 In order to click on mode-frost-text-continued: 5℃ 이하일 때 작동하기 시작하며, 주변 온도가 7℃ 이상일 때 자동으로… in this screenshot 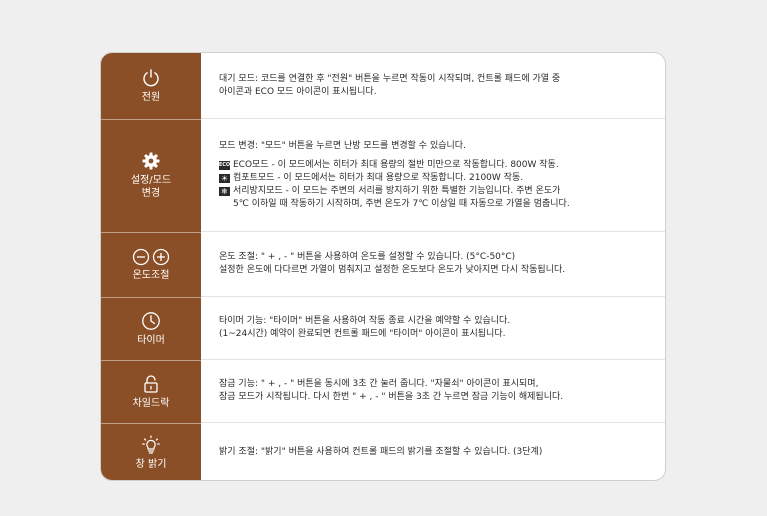, I will do `click(401, 203)`.